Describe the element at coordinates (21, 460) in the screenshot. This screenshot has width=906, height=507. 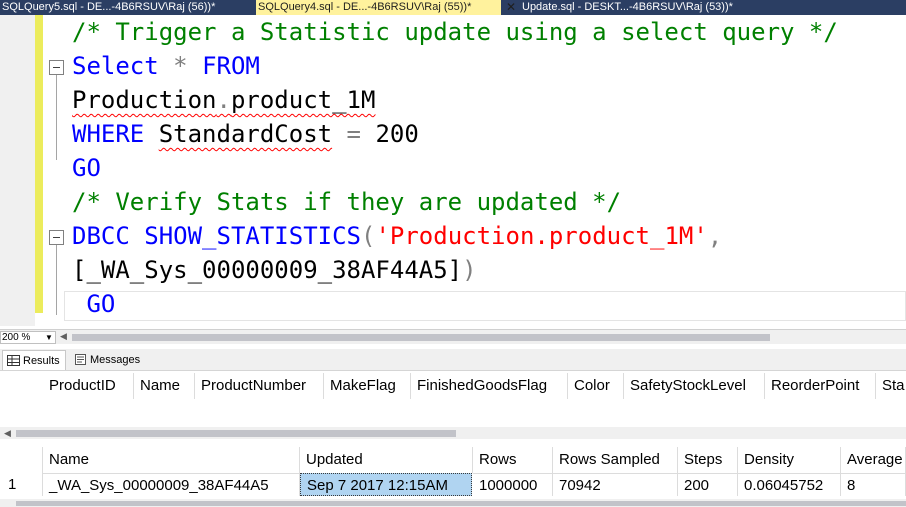
I see `grid-corner` at that location.